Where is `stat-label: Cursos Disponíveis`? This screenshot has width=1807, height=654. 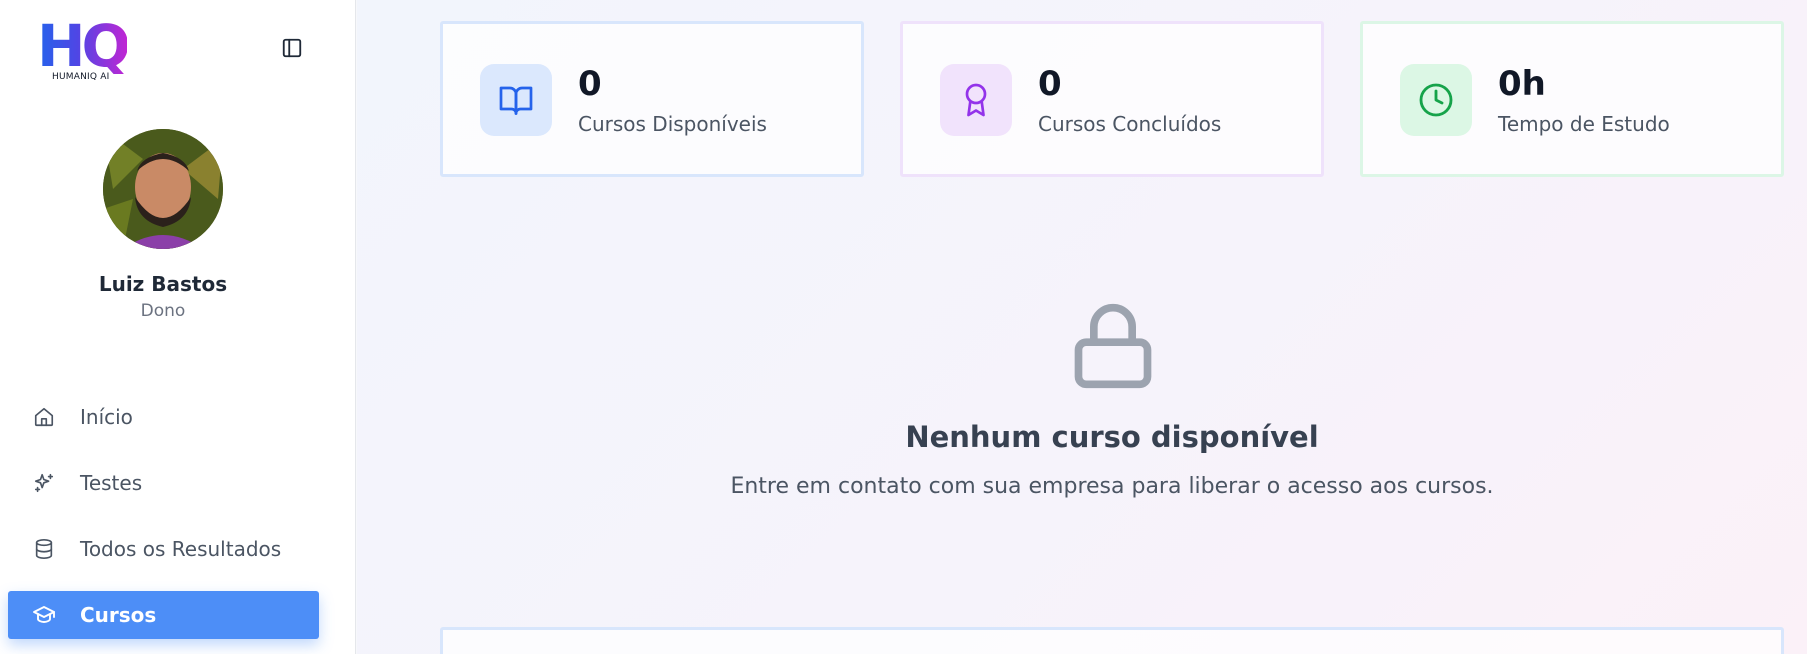 stat-label: Cursos Disponíveis is located at coordinates (672, 124).